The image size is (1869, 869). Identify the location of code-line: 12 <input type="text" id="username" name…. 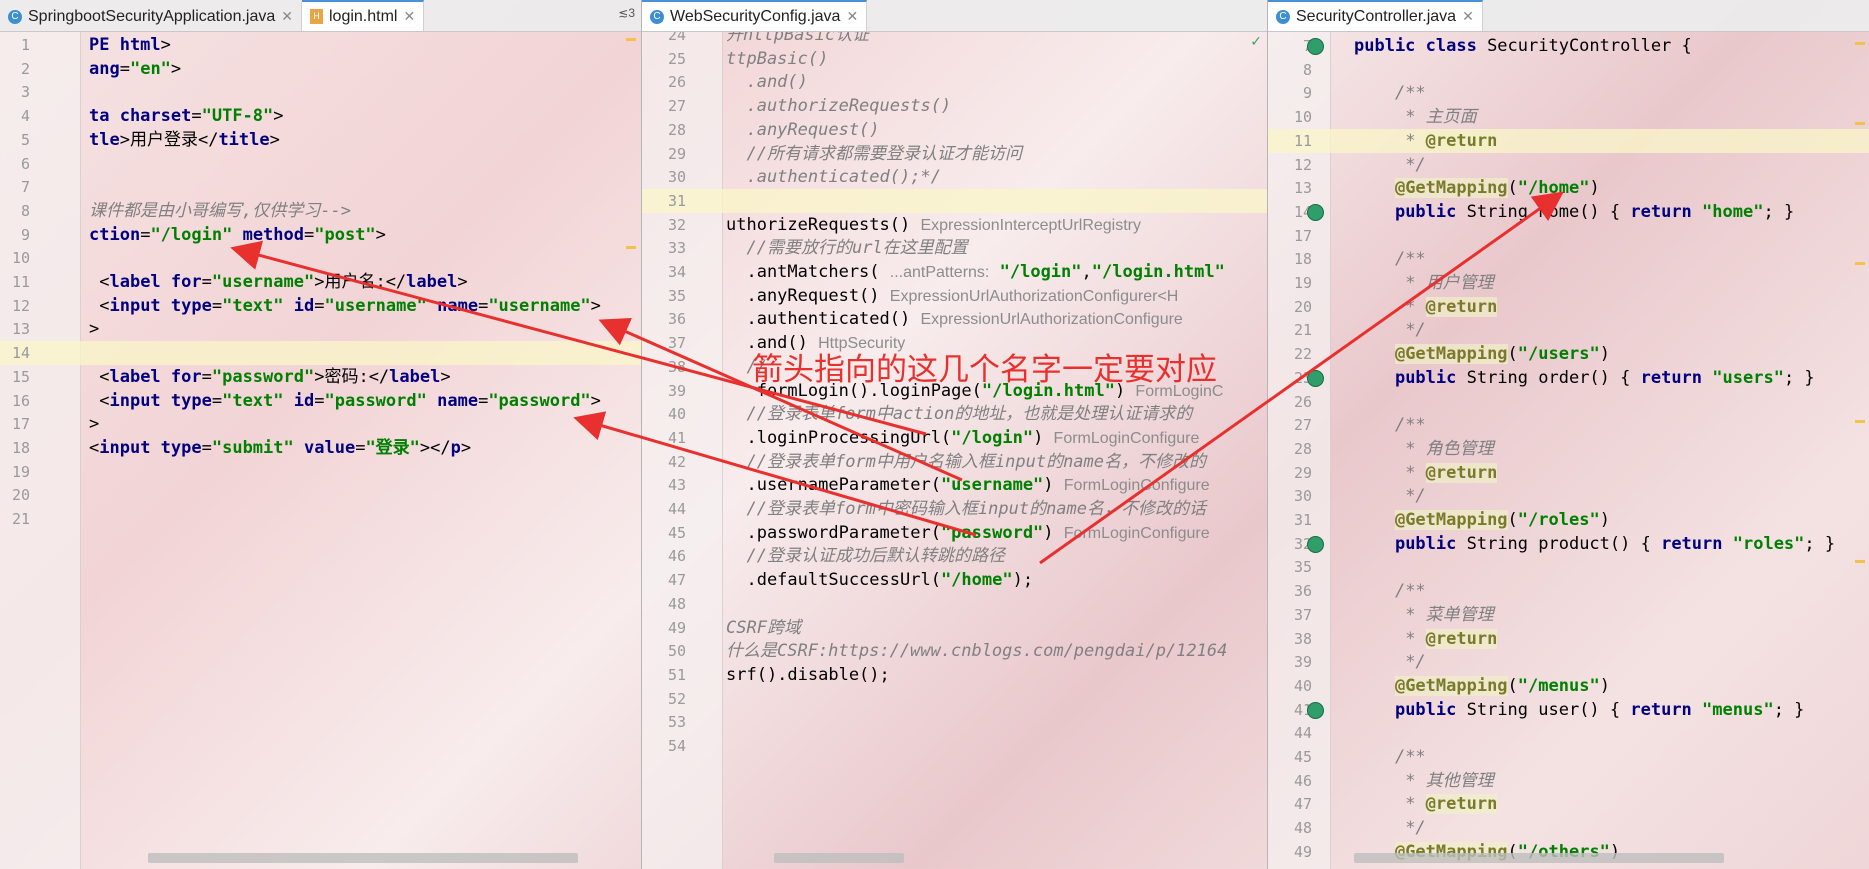
(320, 306).